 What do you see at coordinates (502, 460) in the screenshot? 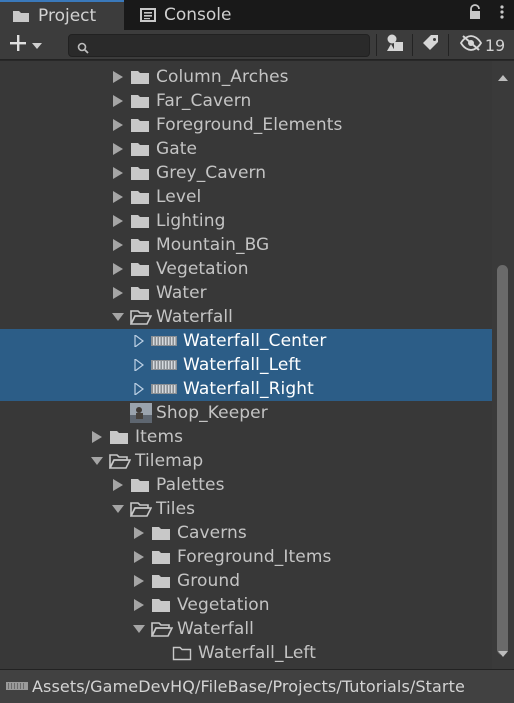
I see `scrollbar-thumb` at bounding box center [502, 460].